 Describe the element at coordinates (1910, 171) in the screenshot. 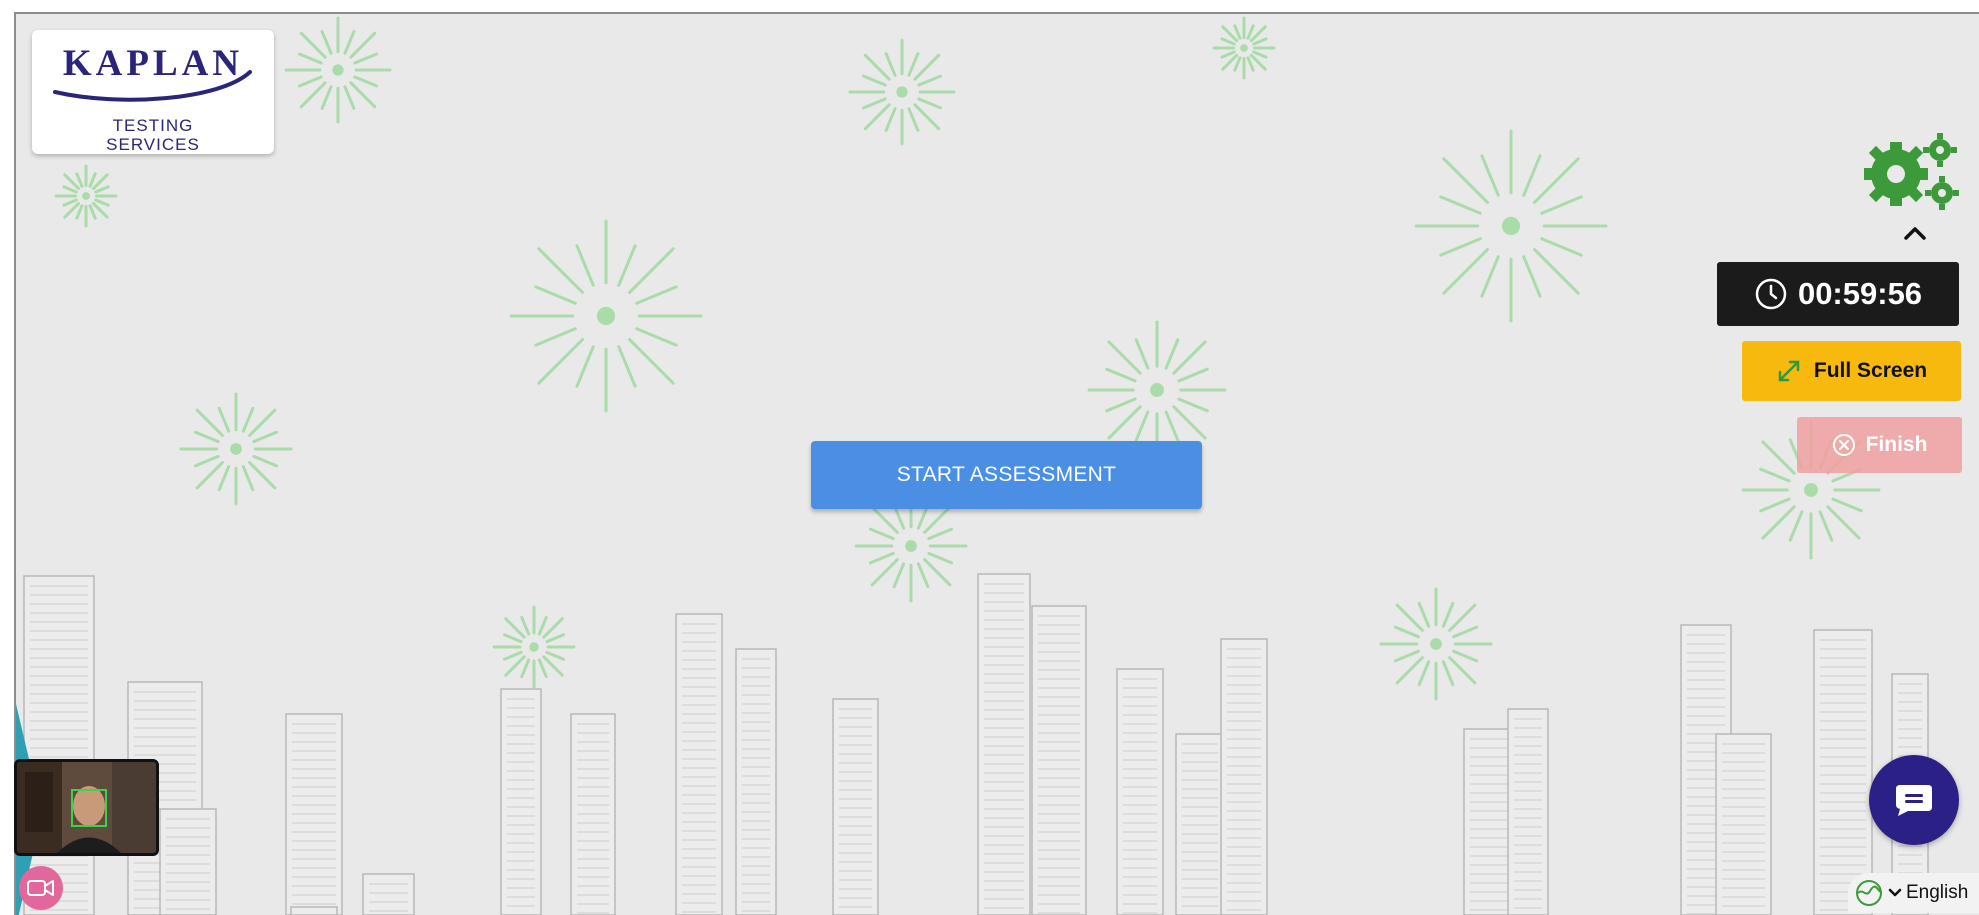

I see `gears-icon` at that location.